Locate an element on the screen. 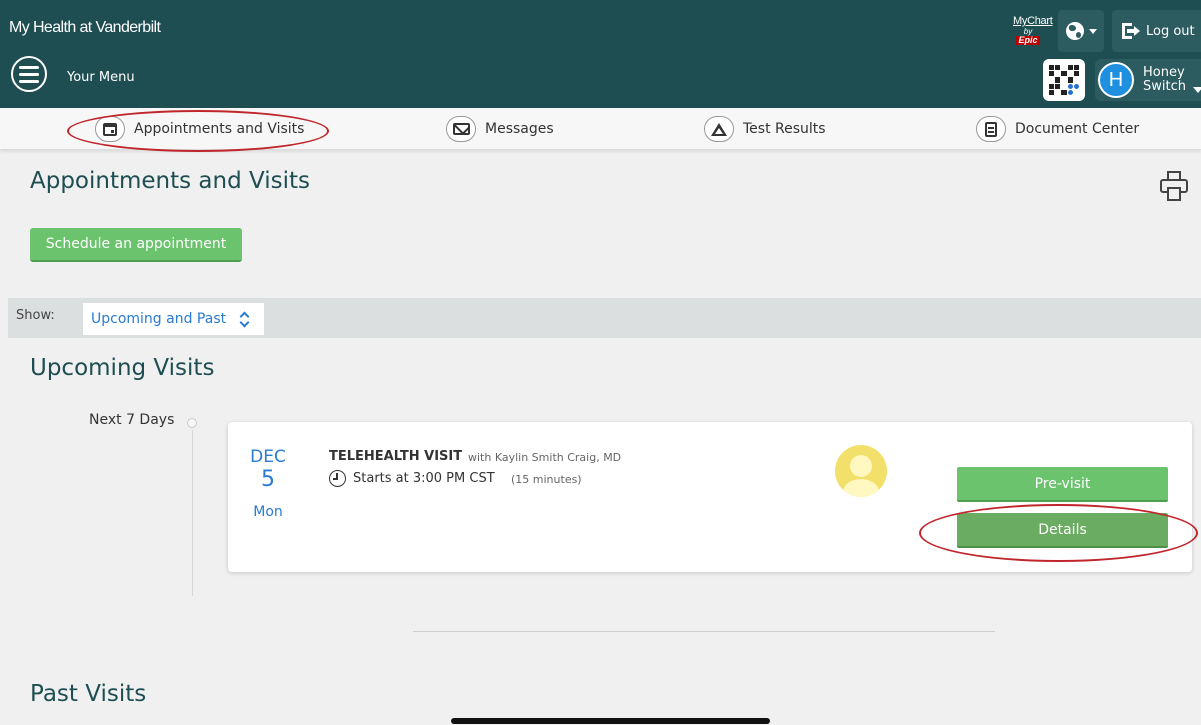 The width and height of the screenshot is (1201, 725). section-divider is located at coordinates (704, 631).